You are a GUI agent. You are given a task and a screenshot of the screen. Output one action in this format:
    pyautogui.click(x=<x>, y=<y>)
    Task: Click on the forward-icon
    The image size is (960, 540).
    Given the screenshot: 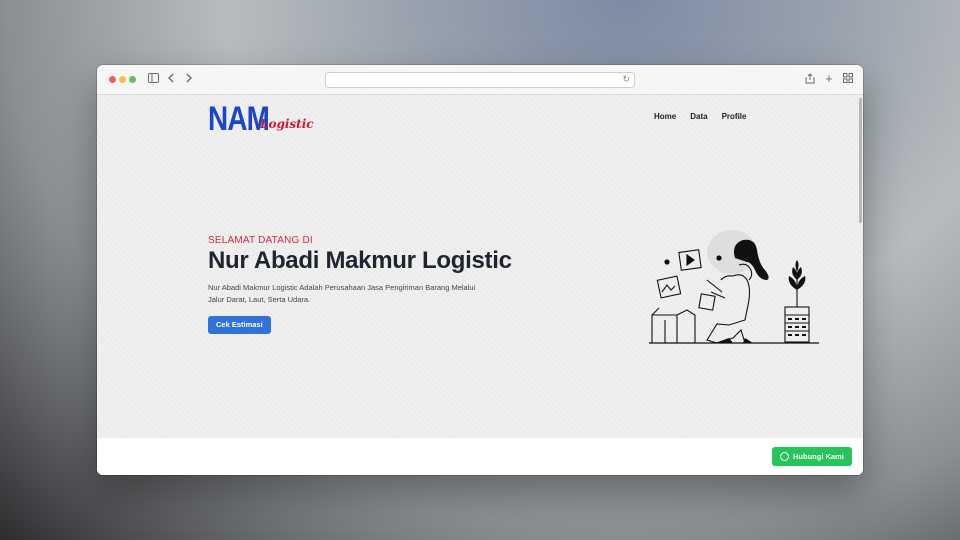 What is the action you would take?
    pyautogui.click(x=189, y=79)
    